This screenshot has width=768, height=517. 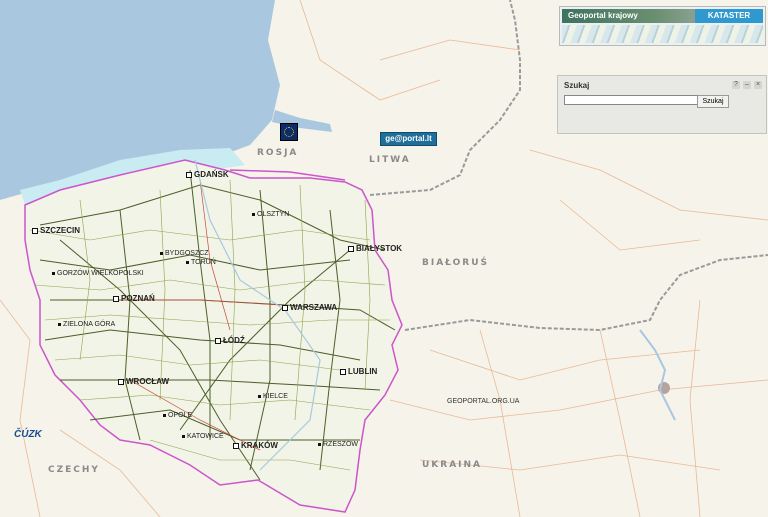 What do you see at coordinates (375, 248) in the screenshot?
I see `city-bialystok: BIAŁYSTOK` at bounding box center [375, 248].